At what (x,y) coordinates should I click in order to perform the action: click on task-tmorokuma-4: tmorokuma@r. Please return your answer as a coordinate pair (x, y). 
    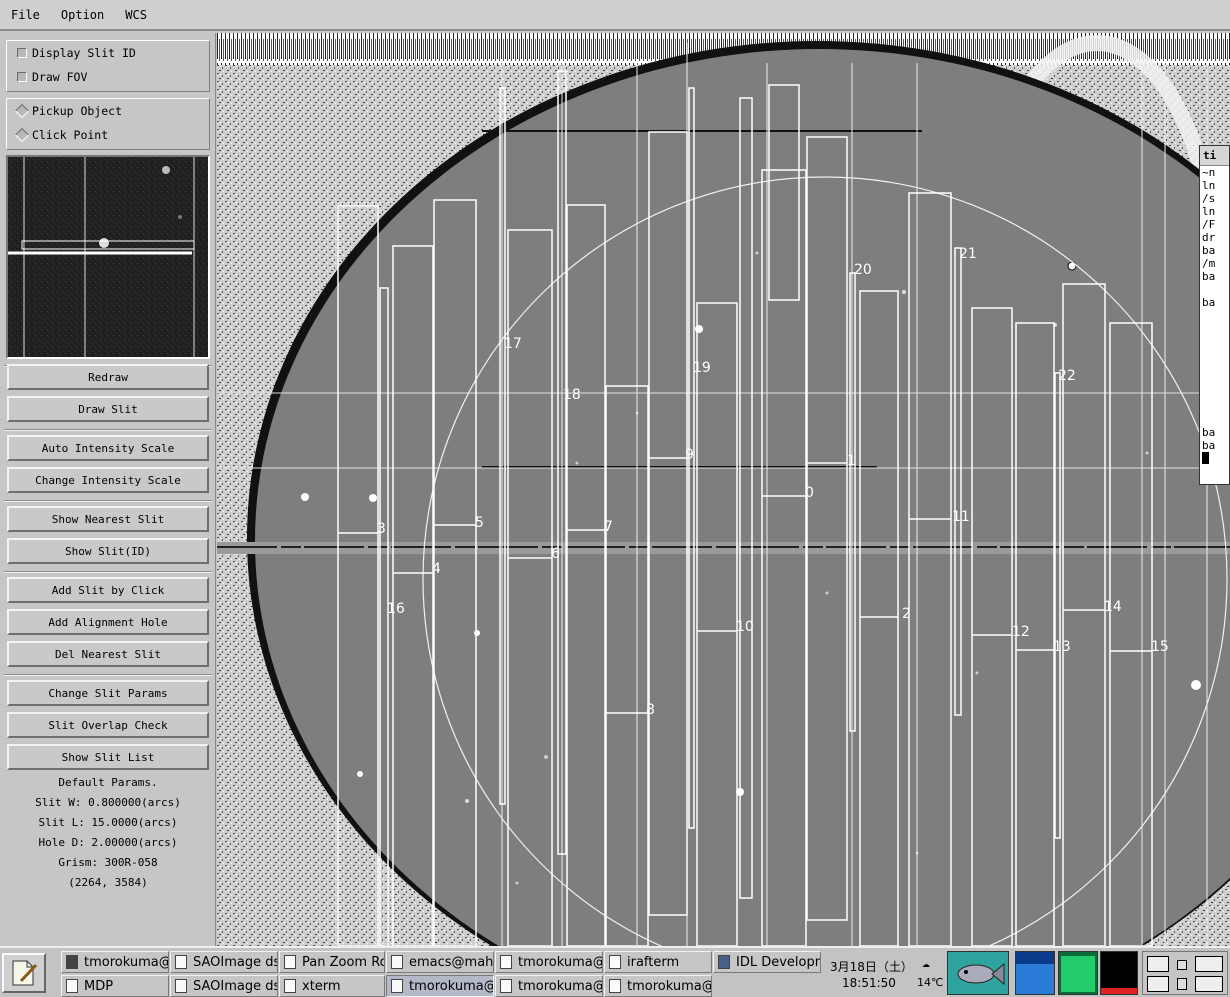
    Looking at the image, I should click on (658, 986).